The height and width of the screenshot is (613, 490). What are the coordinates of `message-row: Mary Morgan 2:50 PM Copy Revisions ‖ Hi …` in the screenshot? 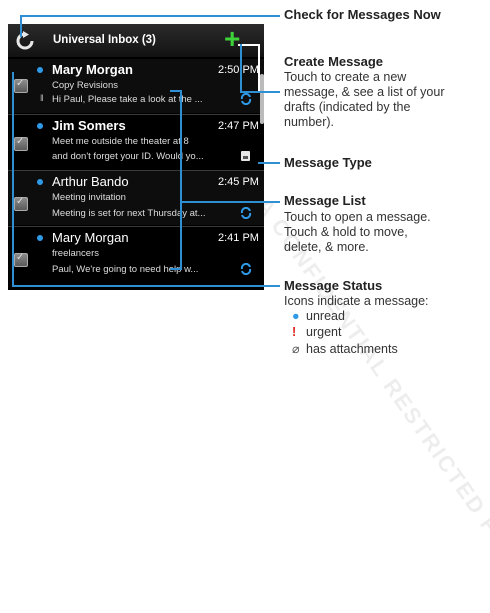 It's located at (136, 86).